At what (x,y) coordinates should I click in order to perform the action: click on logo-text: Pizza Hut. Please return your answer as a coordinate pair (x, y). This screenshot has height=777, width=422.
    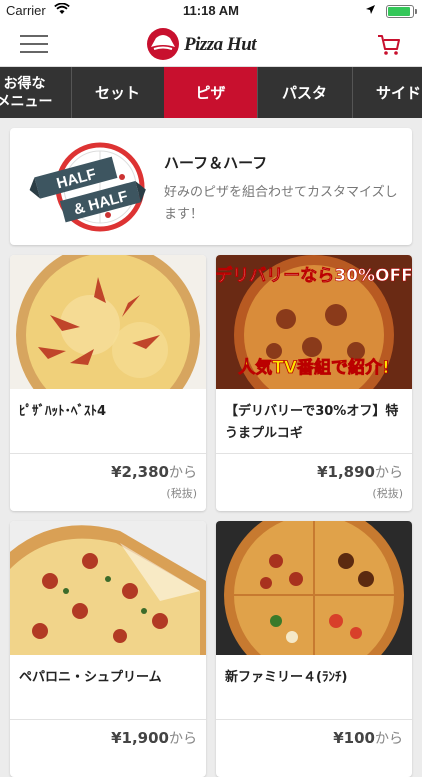
    Looking at the image, I should click on (220, 44).